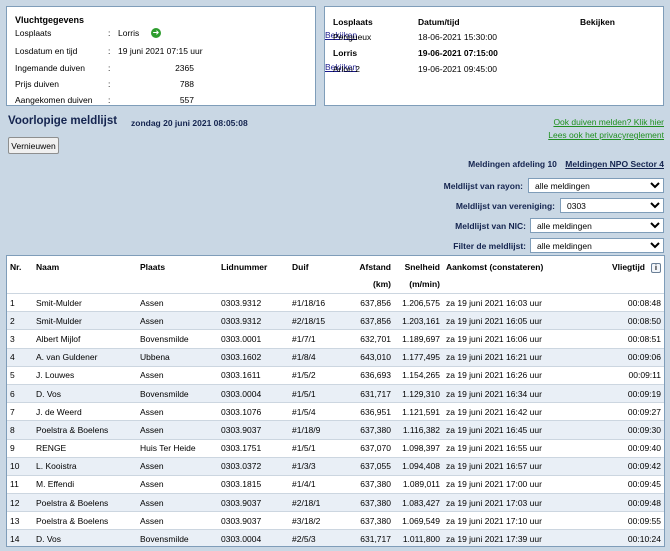 The width and height of the screenshot is (670, 551). I want to click on flight-info-row: Losdatum en tijd:19 juni 2021 07:15 uur, so click(165, 52).